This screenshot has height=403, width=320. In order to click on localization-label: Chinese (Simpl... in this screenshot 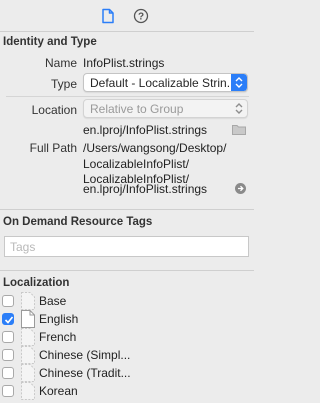, I will do `click(85, 355)`.